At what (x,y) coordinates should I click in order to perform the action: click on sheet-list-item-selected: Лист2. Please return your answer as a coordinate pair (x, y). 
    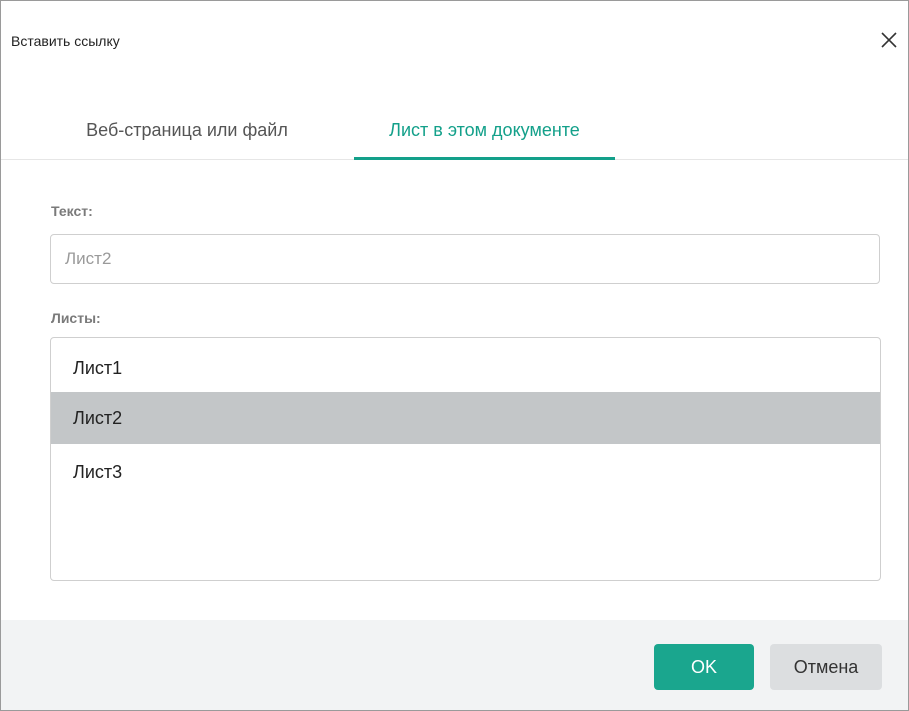
    Looking at the image, I should click on (465, 418).